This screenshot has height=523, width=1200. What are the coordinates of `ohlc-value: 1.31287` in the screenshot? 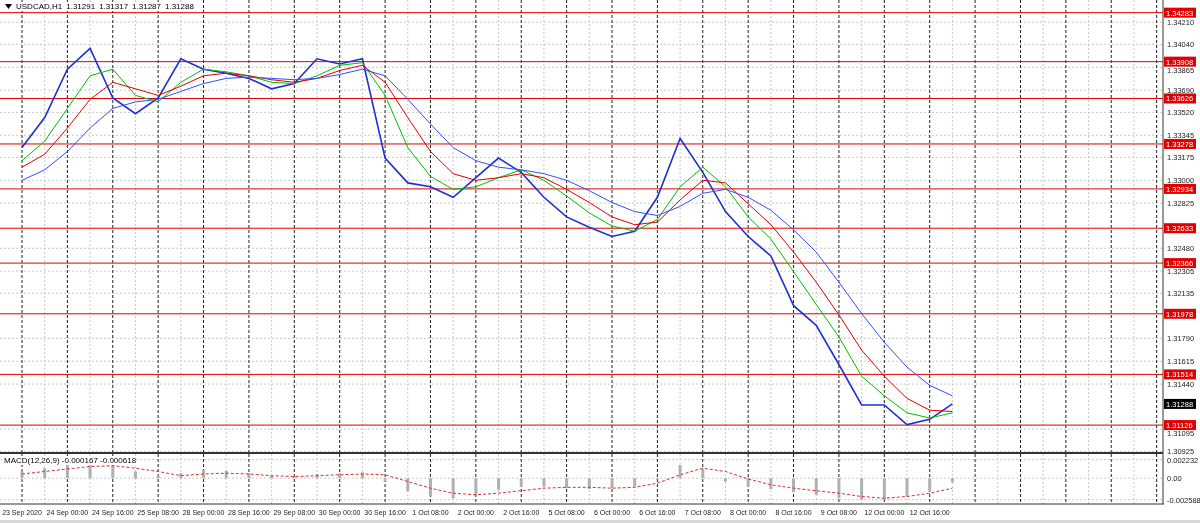 It's located at (146, 6).